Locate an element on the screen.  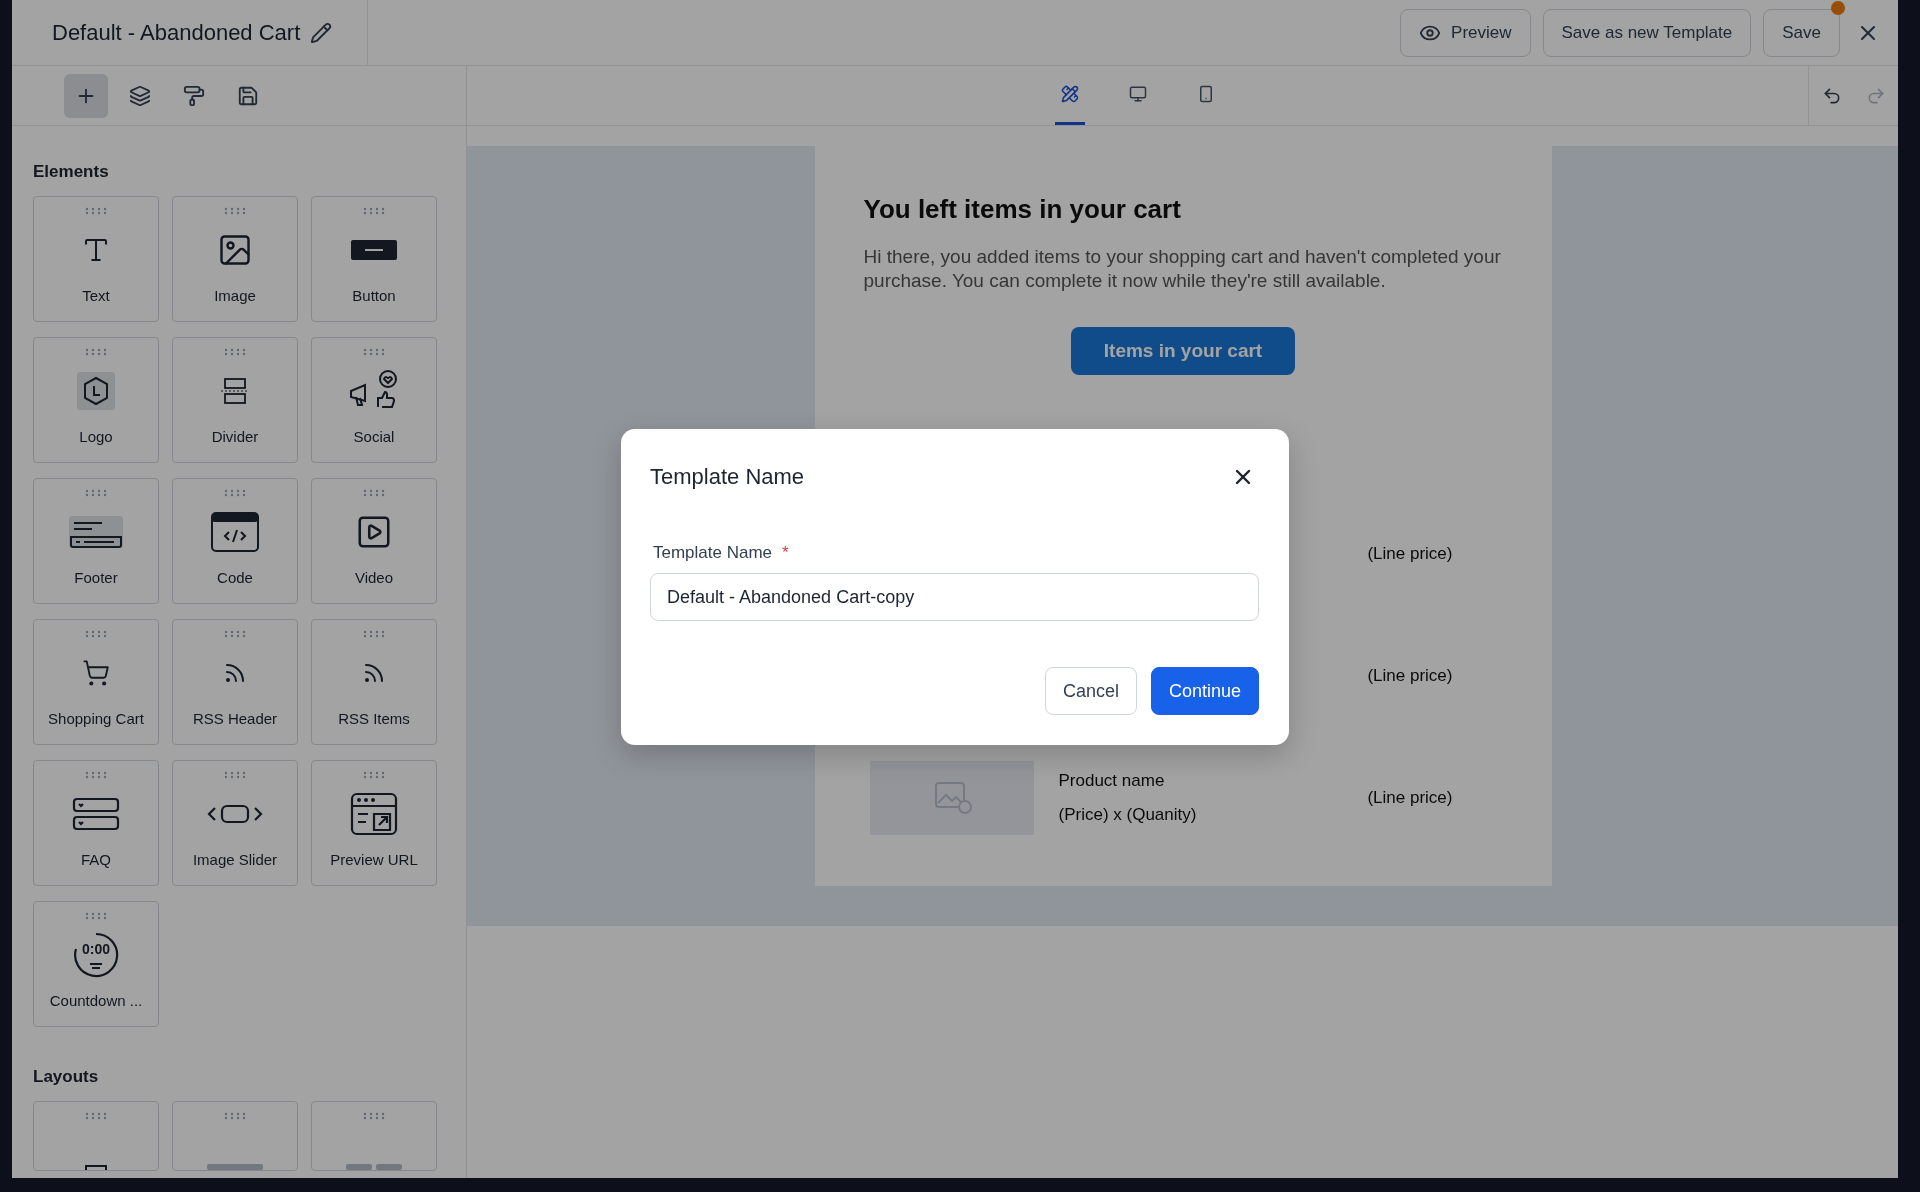
dialog-title: Template Name is located at coordinates (727, 477).